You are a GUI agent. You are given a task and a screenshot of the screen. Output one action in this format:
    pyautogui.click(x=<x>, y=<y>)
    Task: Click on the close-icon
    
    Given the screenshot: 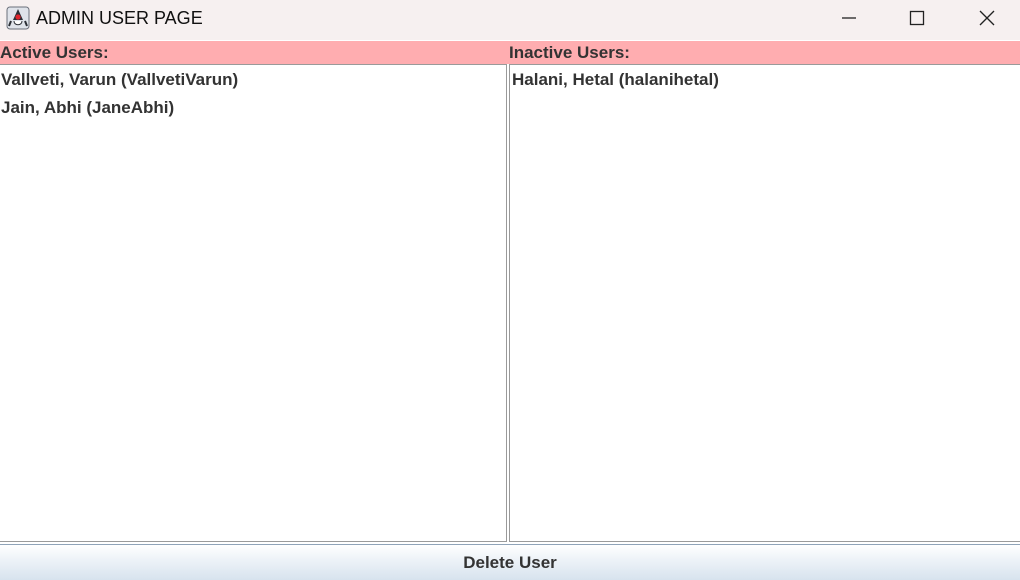 What is the action you would take?
    pyautogui.click(x=987, y=18)
    